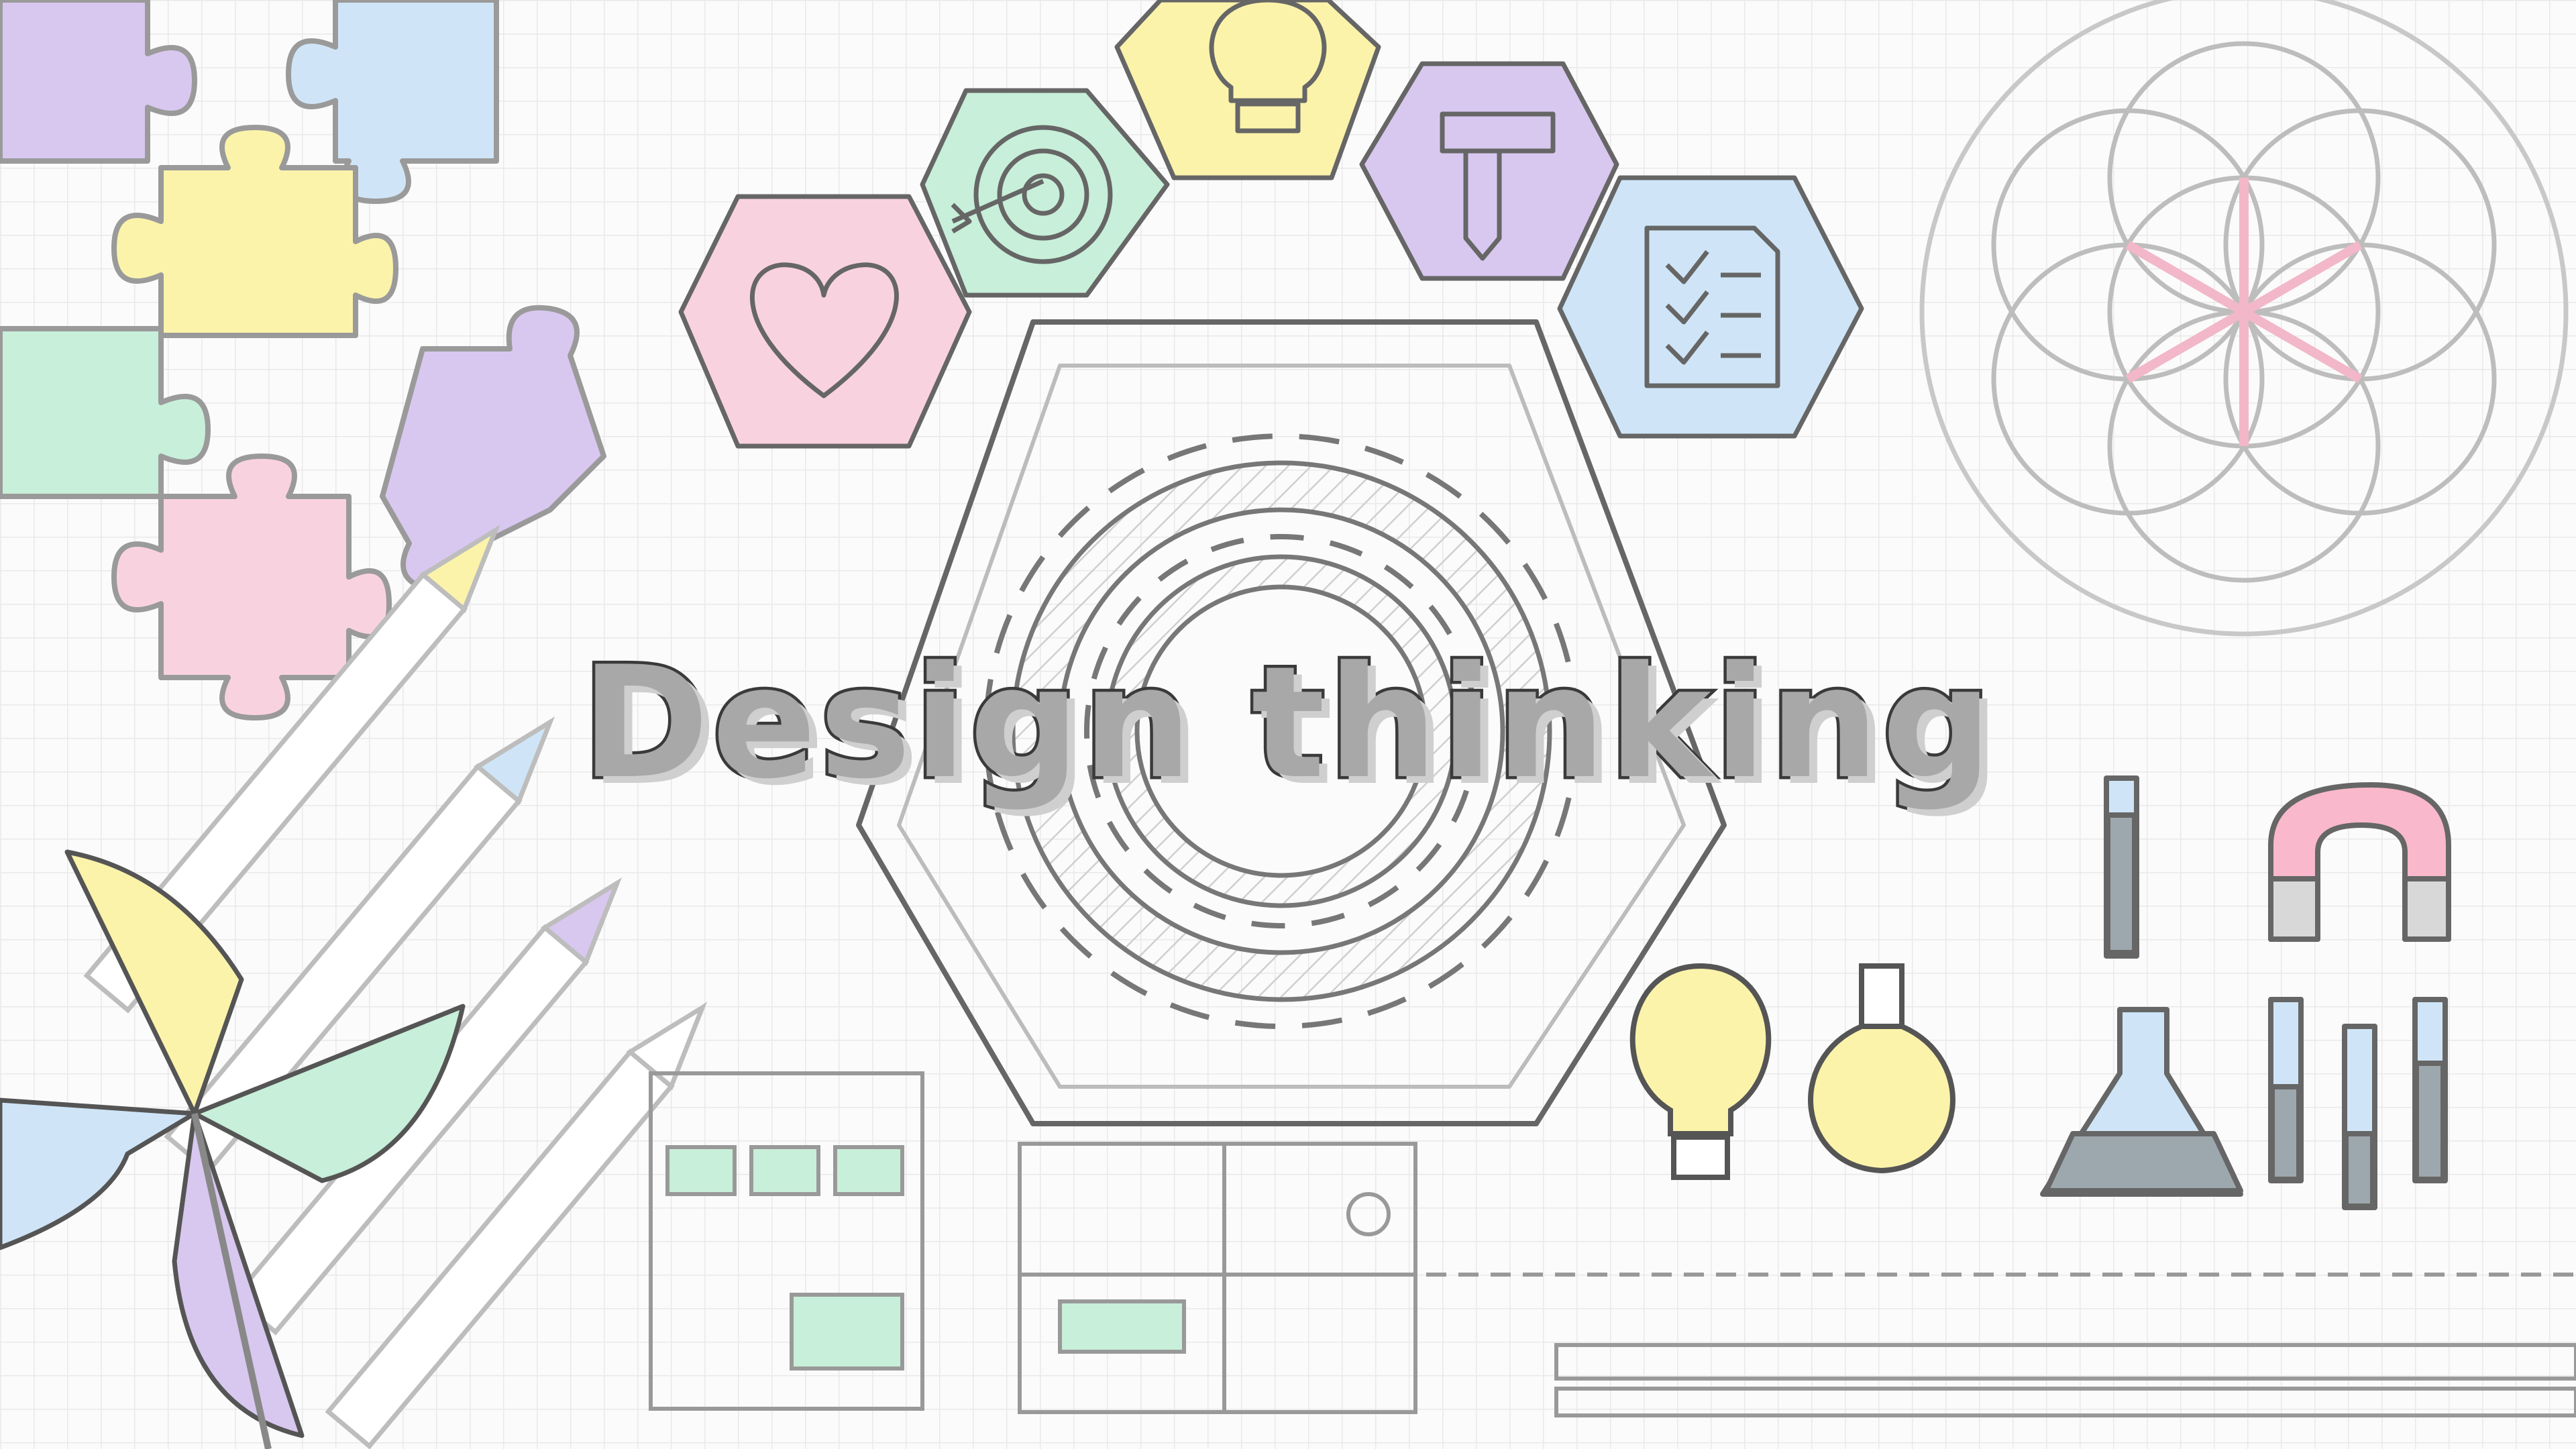 The height and width of the screenshot is (1449, 2576). What do you see at coordinates (1710, 307) in the screenshot?
I see `hex-checklist` at bounding box center [1710, 307].